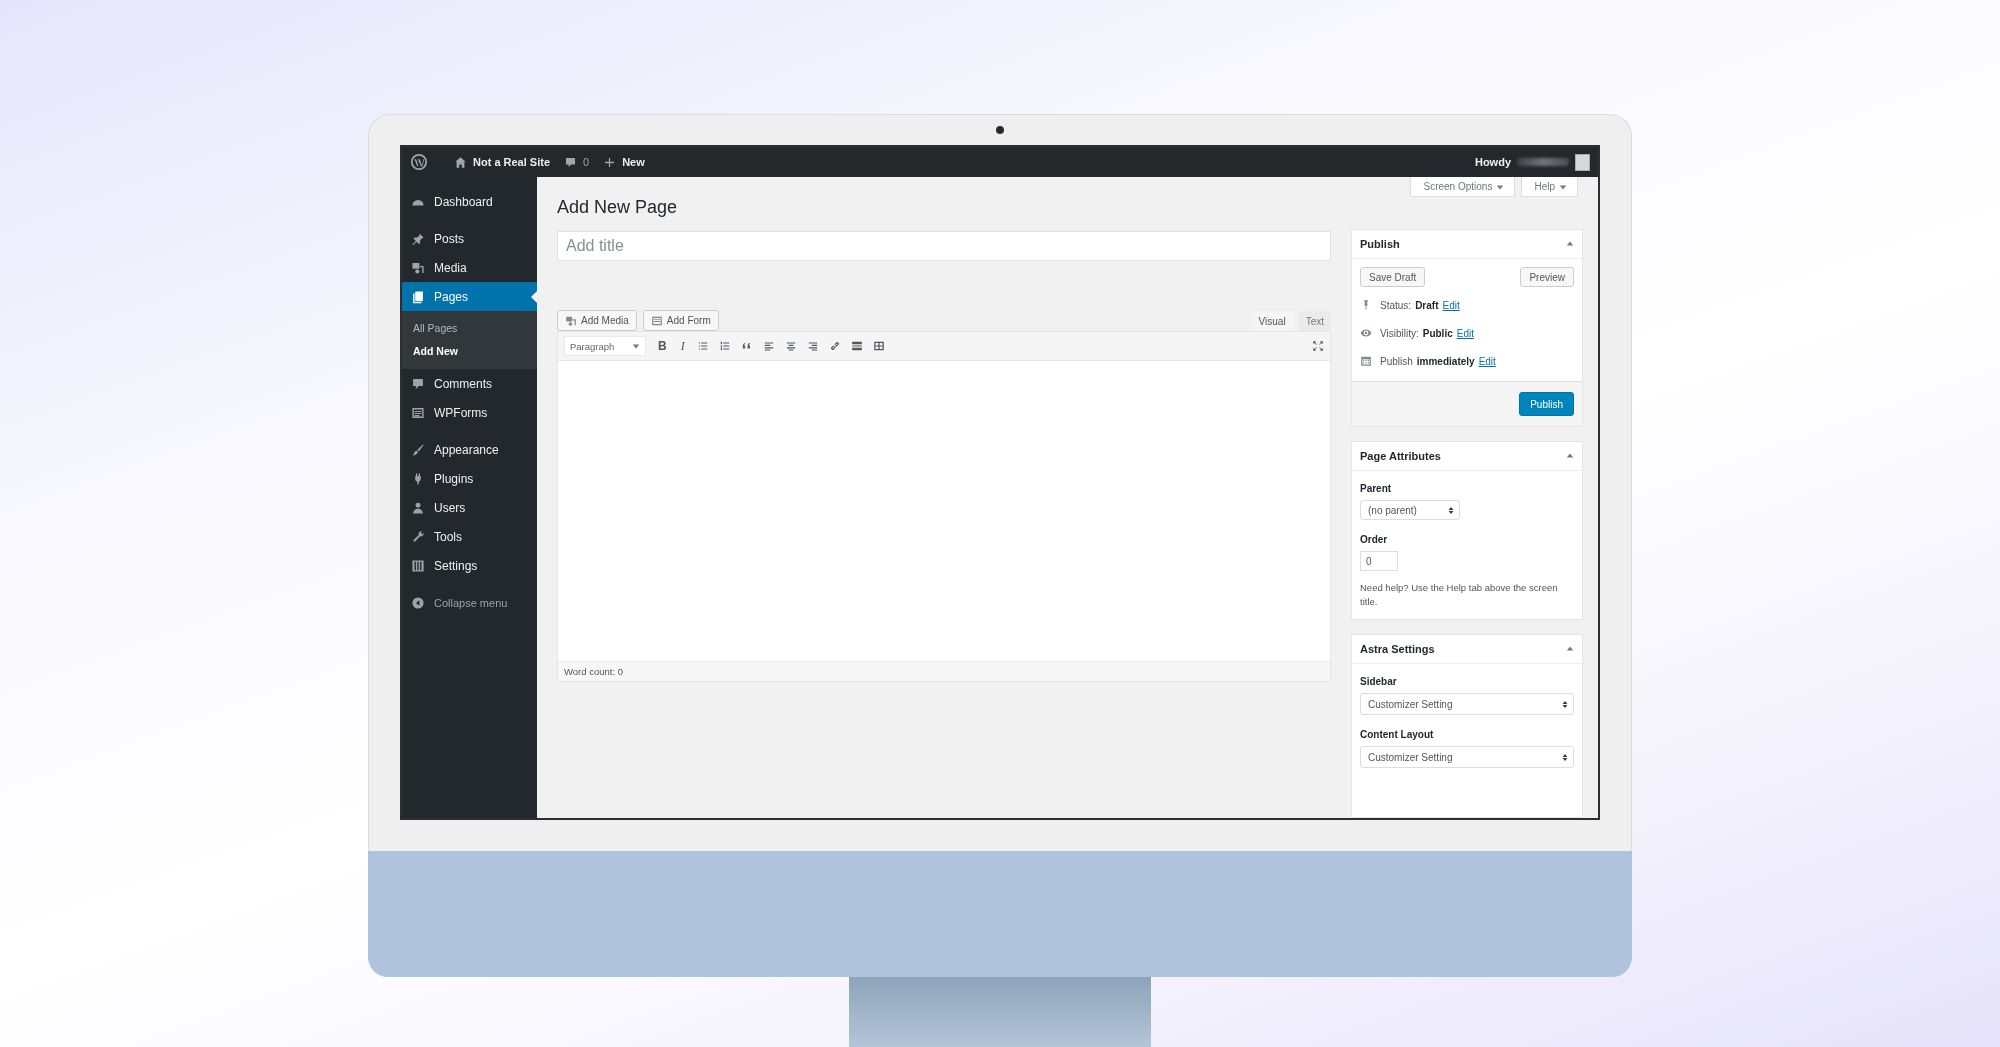 This screenshot has height=1047, width=2000. What do you see at coordinates (469, 536) in the screenshot?
I see `menu-item: Tools` at bounding box center [469, 536].